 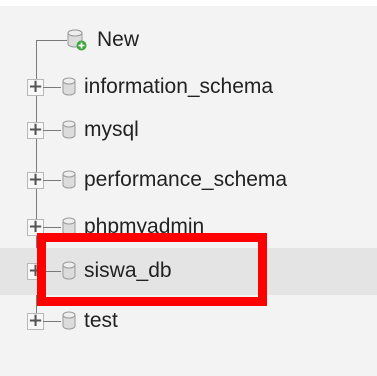 I want to click on tree-item-label: mysql, so click(x=111, y=130).